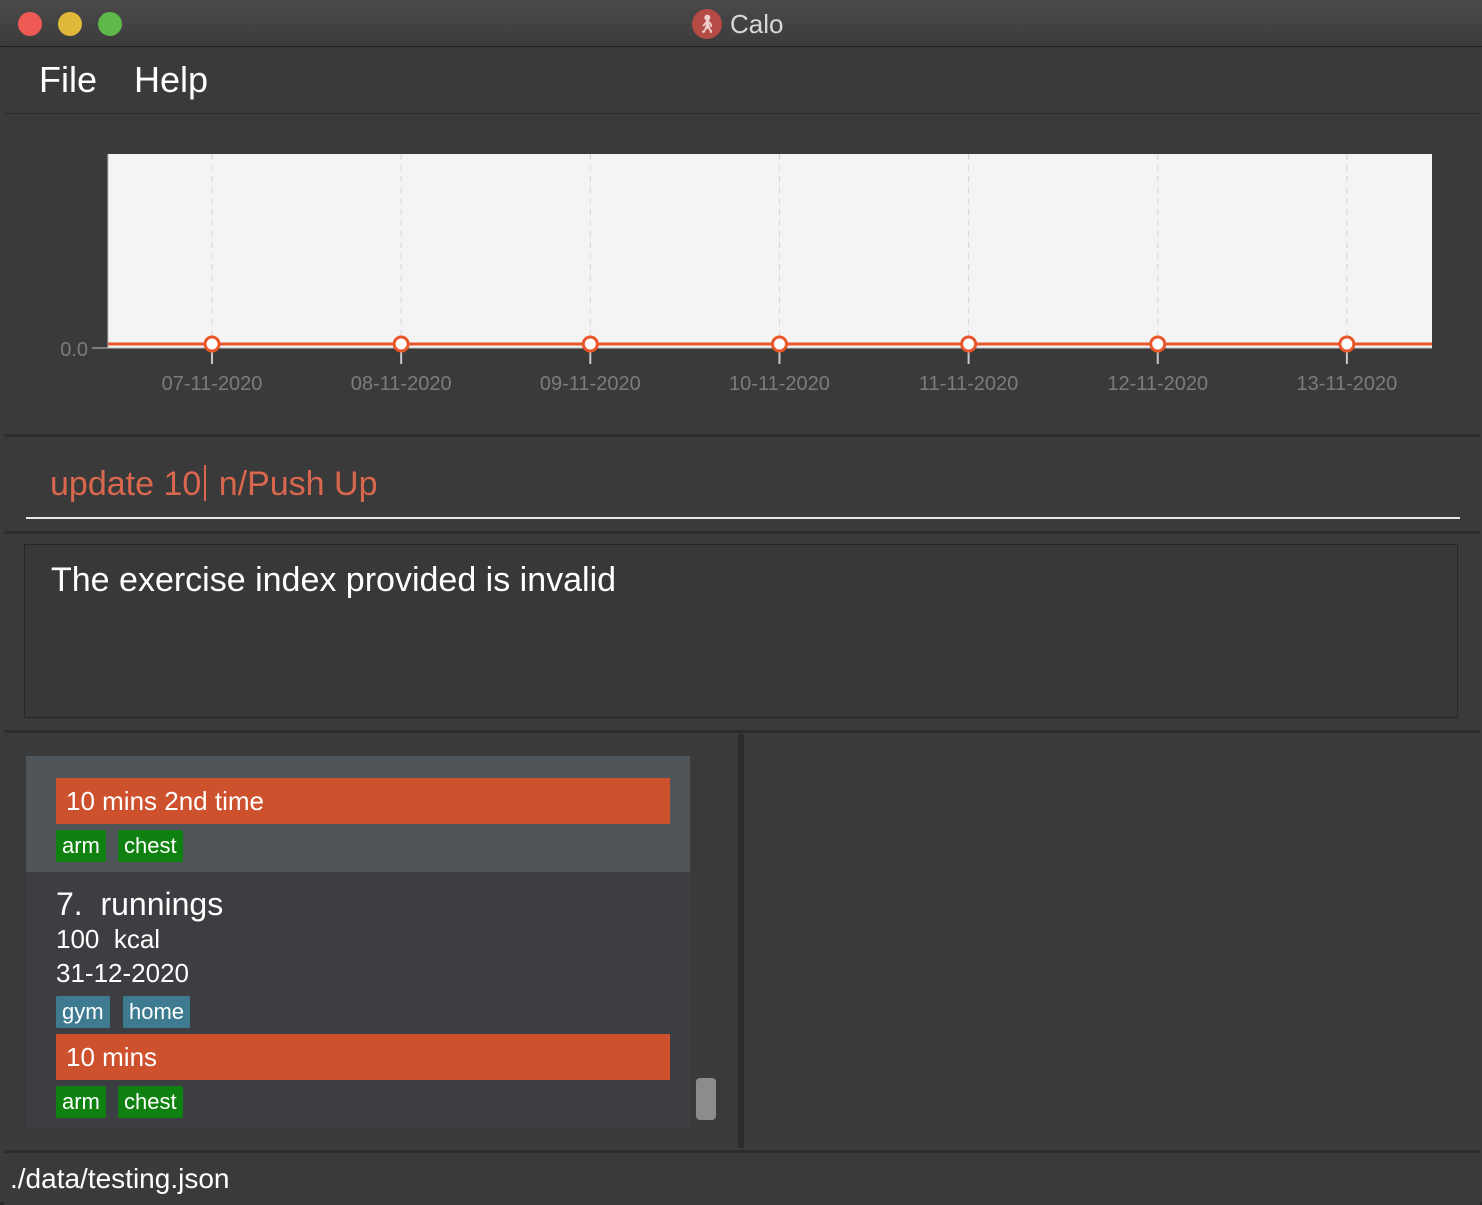  Describe the element at coordinates (743, 518) in the screenshot. I see `command-underline` at that location.